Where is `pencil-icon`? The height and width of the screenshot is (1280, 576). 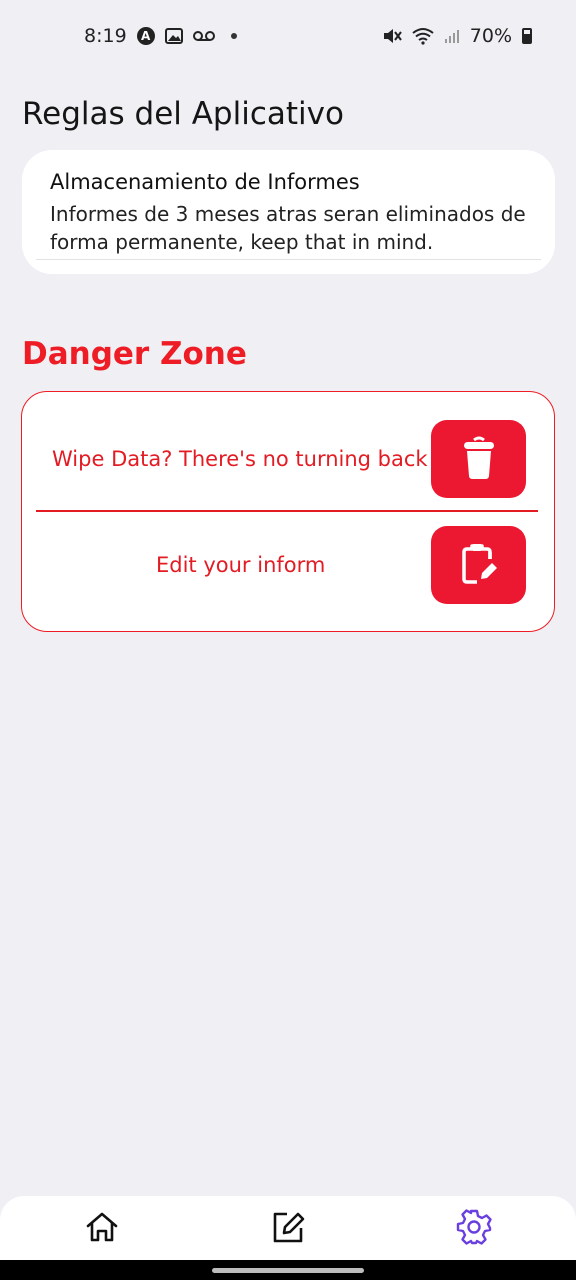
pencil-icon is located at coordinates (288, 1228).